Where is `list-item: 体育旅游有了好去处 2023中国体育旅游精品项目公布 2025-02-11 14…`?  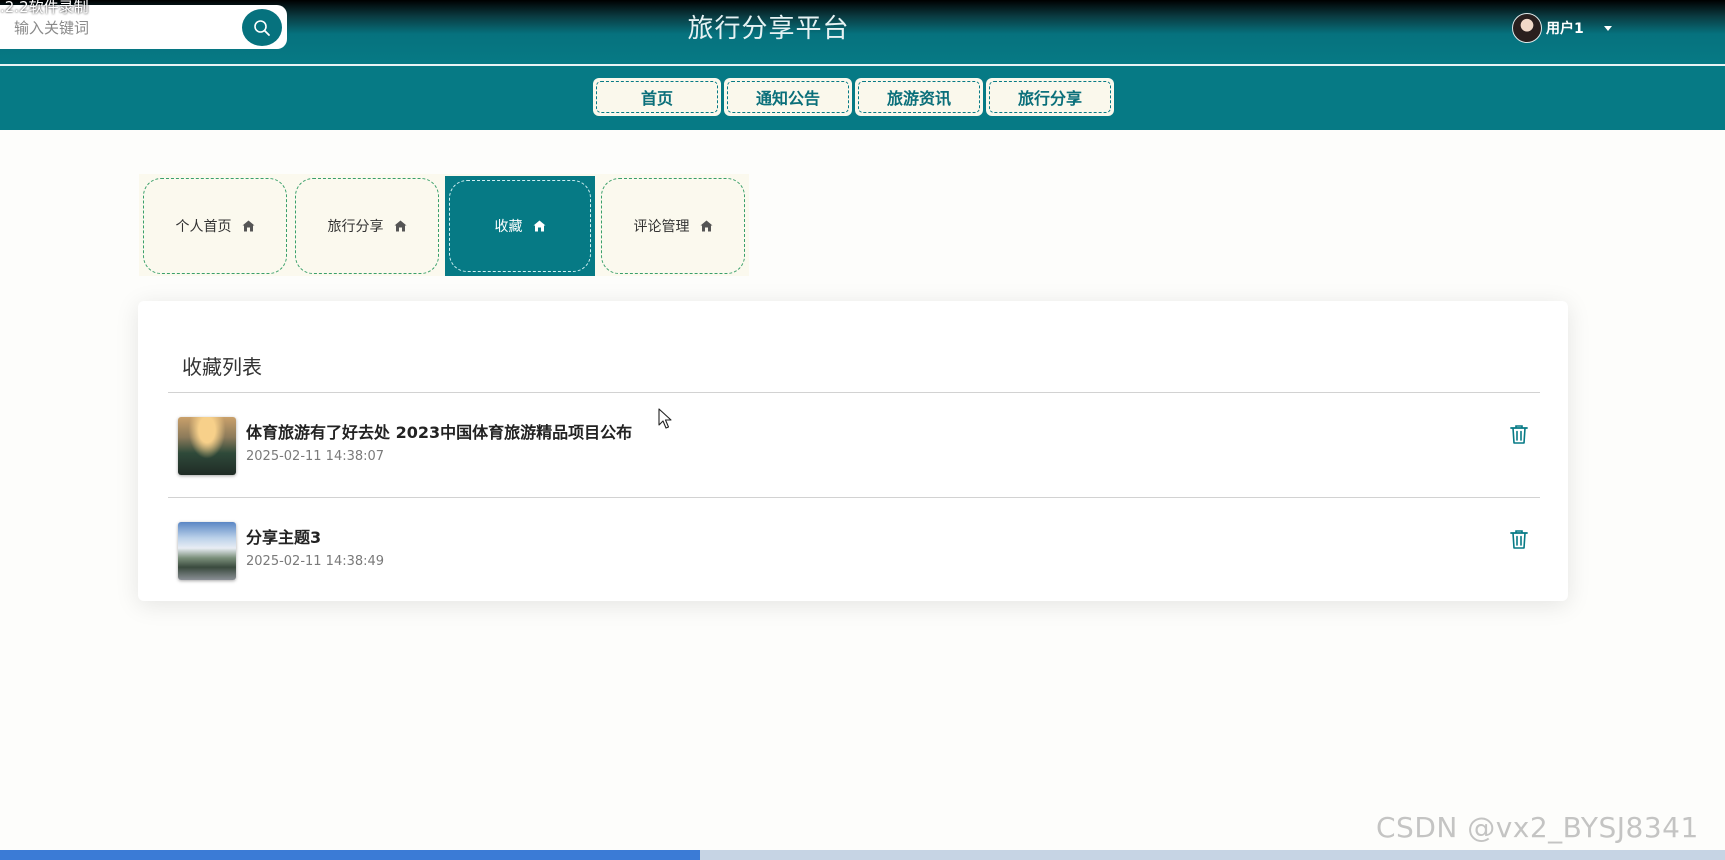
list-item: 体育旅游有了好去处 2023中国体育旅游精品项目公布 2025-02-11 14… is located at coordinates (854, 445).